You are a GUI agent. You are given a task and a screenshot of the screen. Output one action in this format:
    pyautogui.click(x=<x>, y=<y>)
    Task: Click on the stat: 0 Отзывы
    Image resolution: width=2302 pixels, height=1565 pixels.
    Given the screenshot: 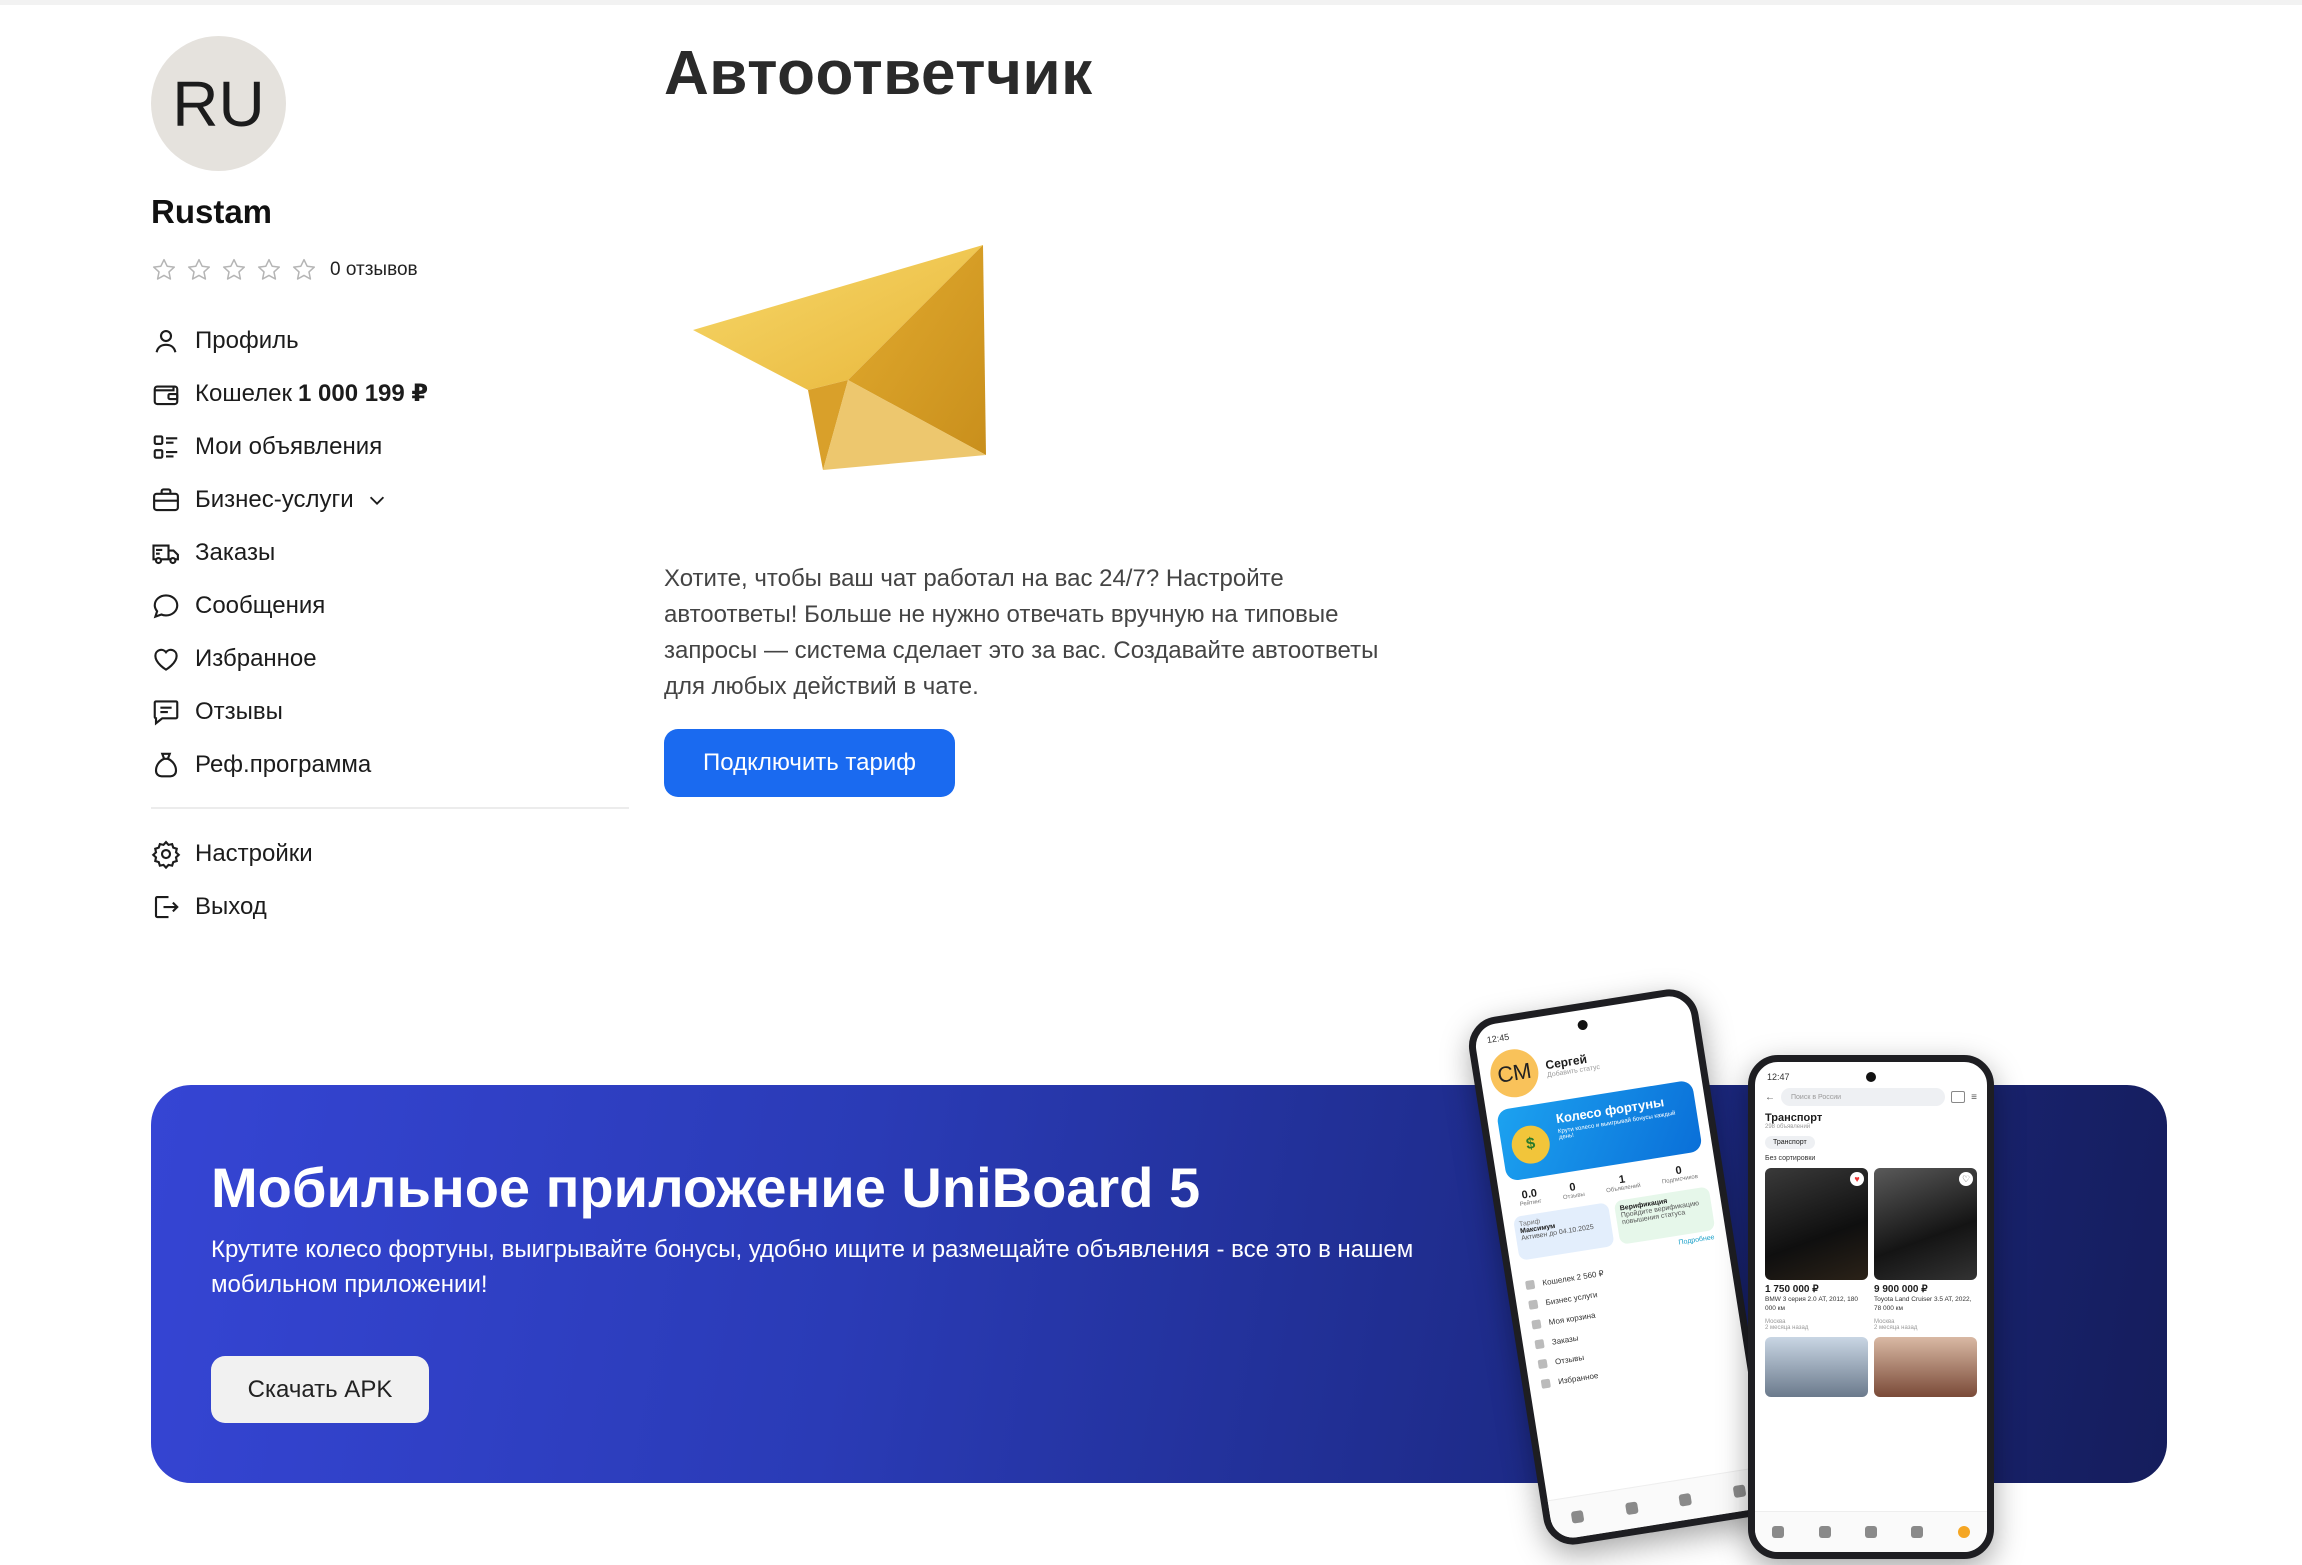 What is the action you would take?
    pyautogui.click(x=1574, y=1191)
    